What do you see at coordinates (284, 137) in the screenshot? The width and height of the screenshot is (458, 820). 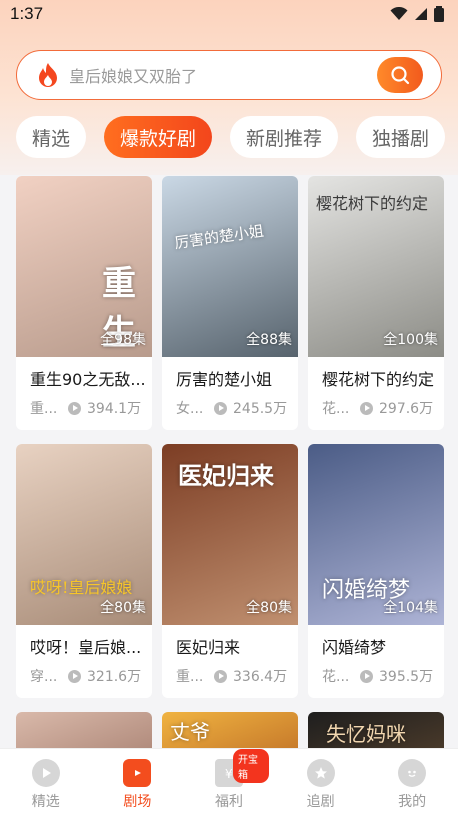 I see `tab-new-dramas: 新剧推荐` at bounding box center [284, 137].